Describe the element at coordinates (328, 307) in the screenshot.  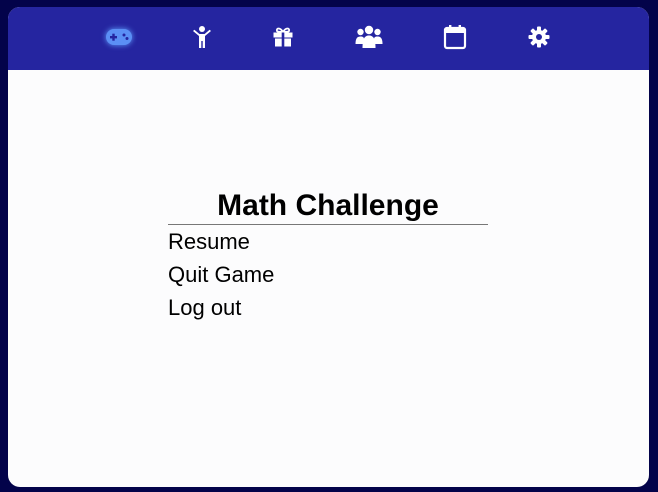
I see `log-out-menu-item: Log out` at that location.